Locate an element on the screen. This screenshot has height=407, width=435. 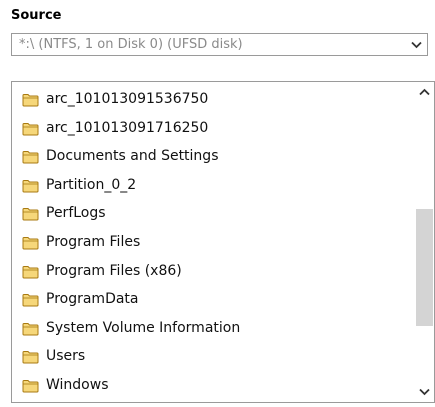
folder-name: Partition_0_2 is located at coordinates (91, 184).